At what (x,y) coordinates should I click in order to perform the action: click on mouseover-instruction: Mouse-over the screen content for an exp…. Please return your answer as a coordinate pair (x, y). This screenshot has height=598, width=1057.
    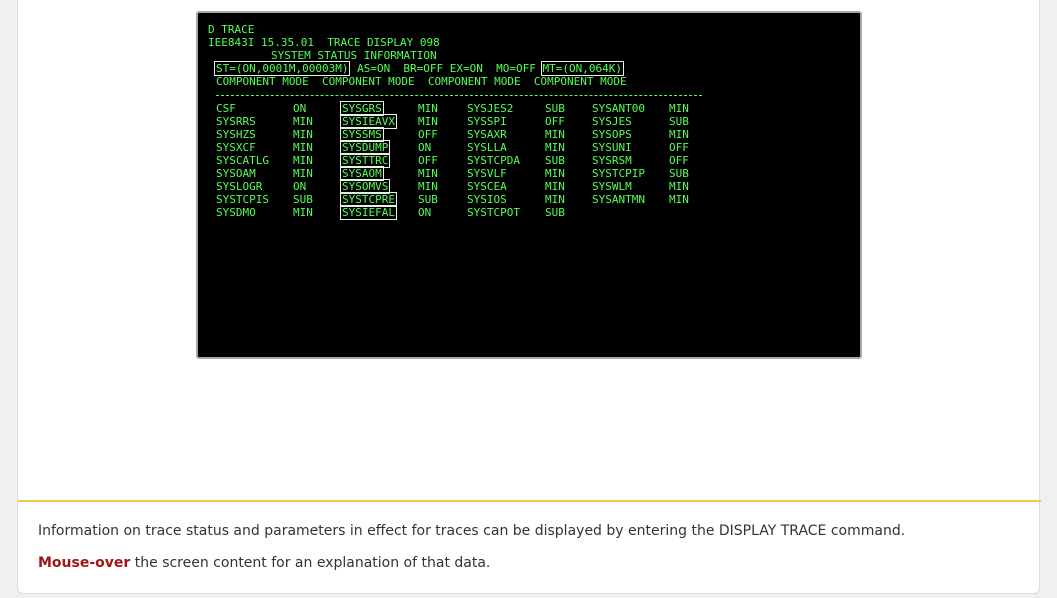
    Looking at the image, I should click on (264, 563).